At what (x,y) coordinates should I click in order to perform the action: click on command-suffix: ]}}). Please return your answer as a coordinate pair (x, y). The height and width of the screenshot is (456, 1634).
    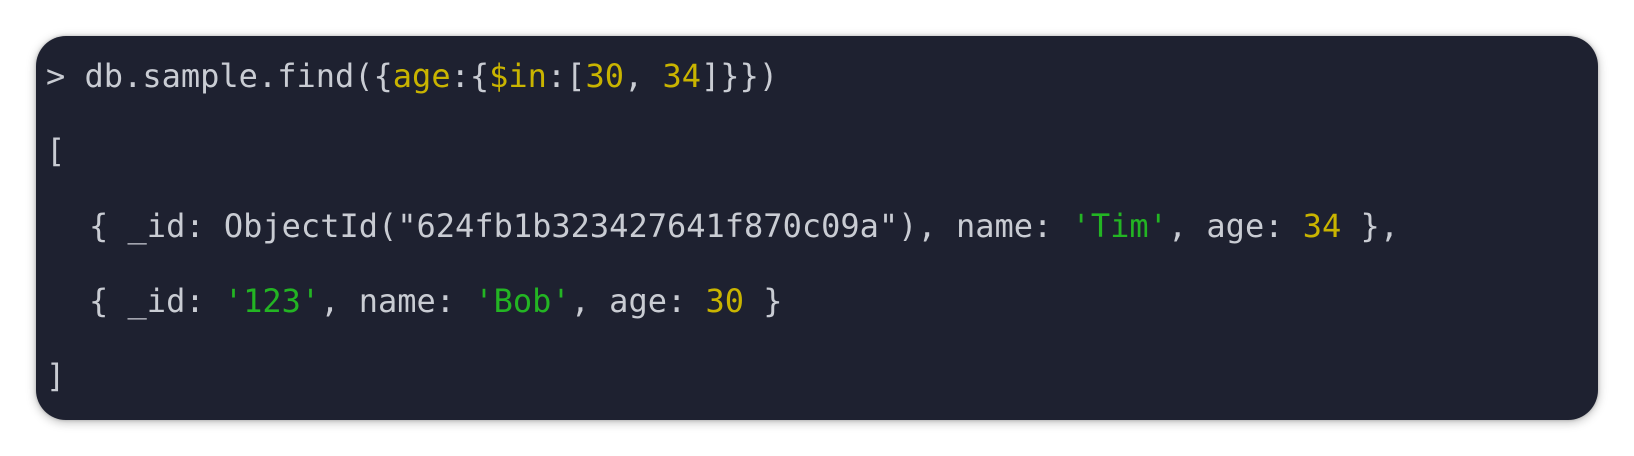
    Looking at the image, I should click on (740, 76).